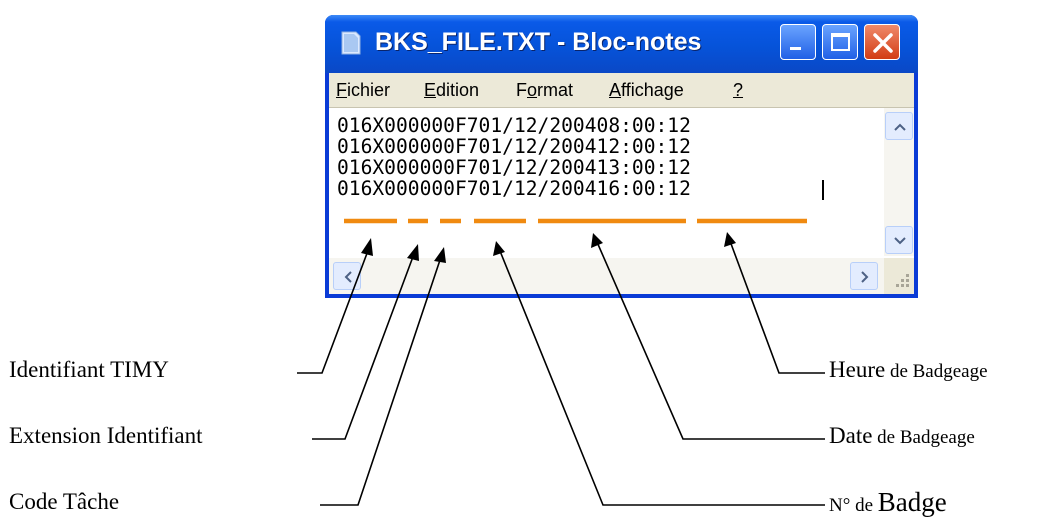  What do you see at coordinates (902, 435) in the screenshot?
I see `label-date-badgeage: Date de Badgeage` at bounding box center [902, 435].